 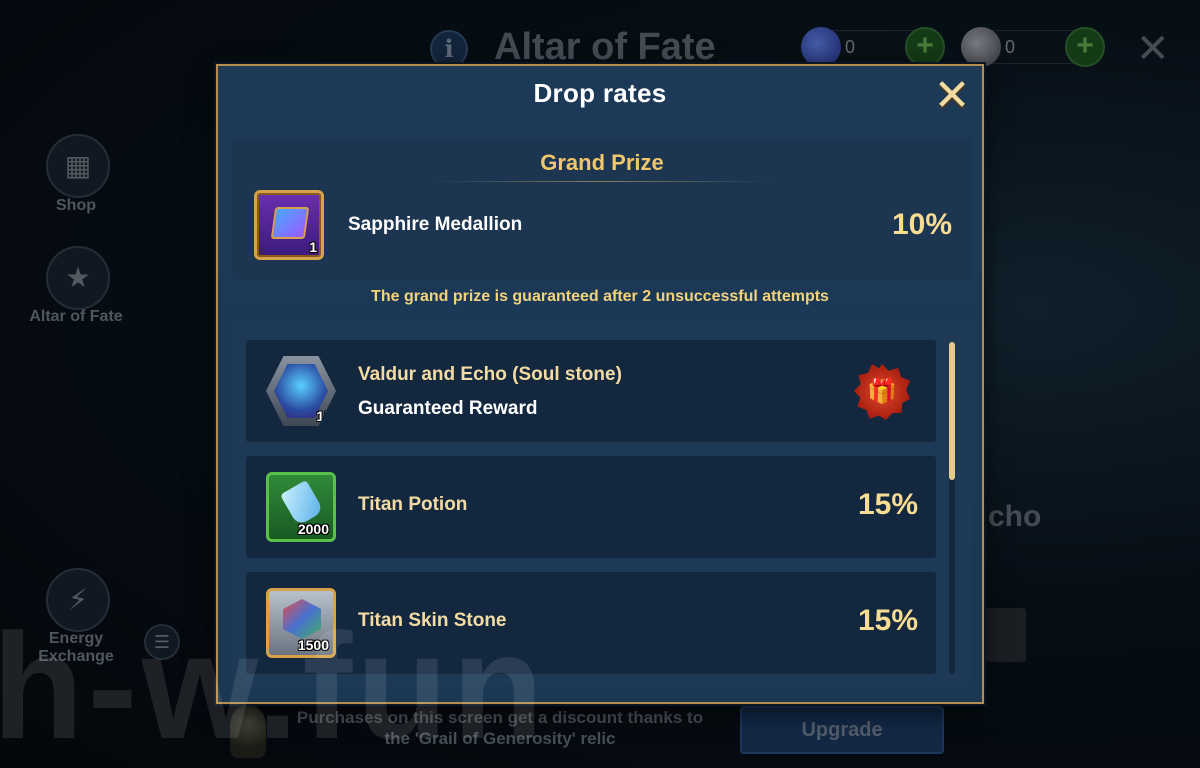 What do you see at coordinates (600, 93) in the screenshot?
I see `dialog-title: Drop rates` at bounding box center [600, 93].